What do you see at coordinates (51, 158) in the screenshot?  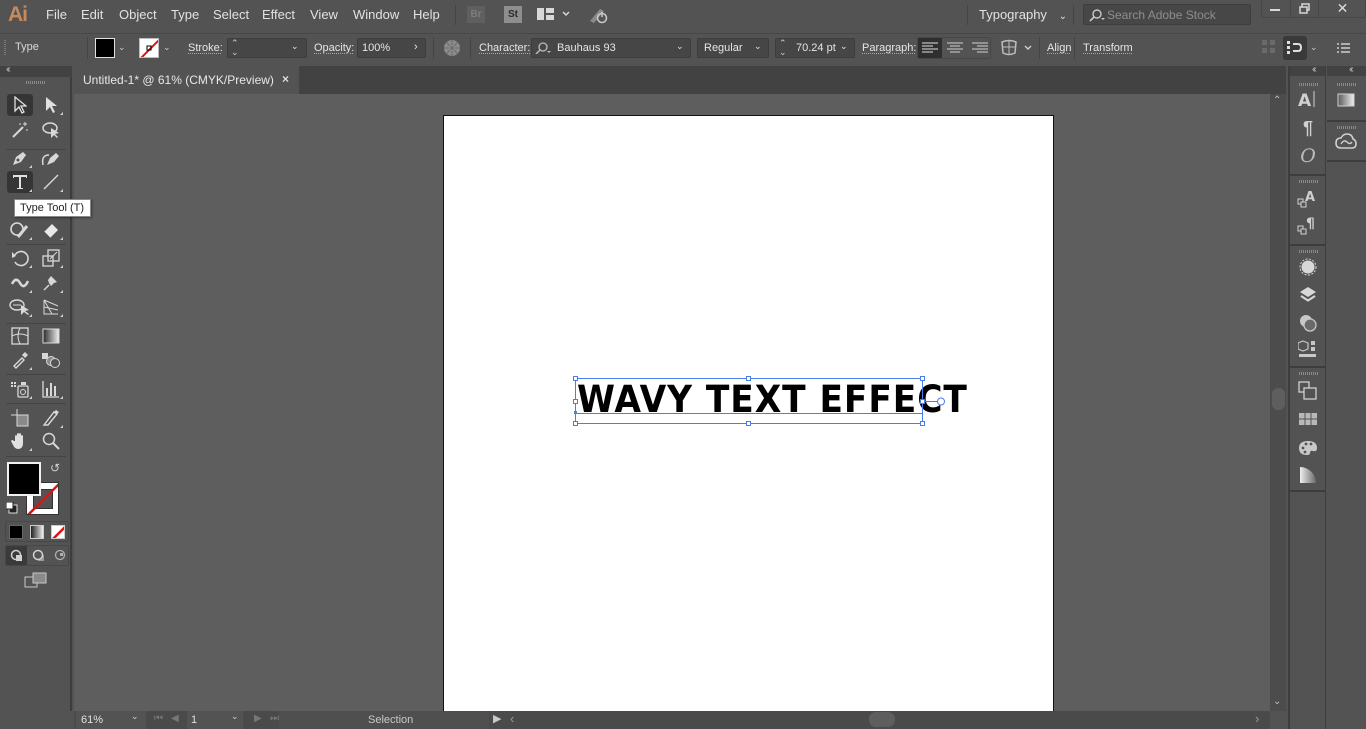 I see `curvature-tool` at bounding box center [51, 158].